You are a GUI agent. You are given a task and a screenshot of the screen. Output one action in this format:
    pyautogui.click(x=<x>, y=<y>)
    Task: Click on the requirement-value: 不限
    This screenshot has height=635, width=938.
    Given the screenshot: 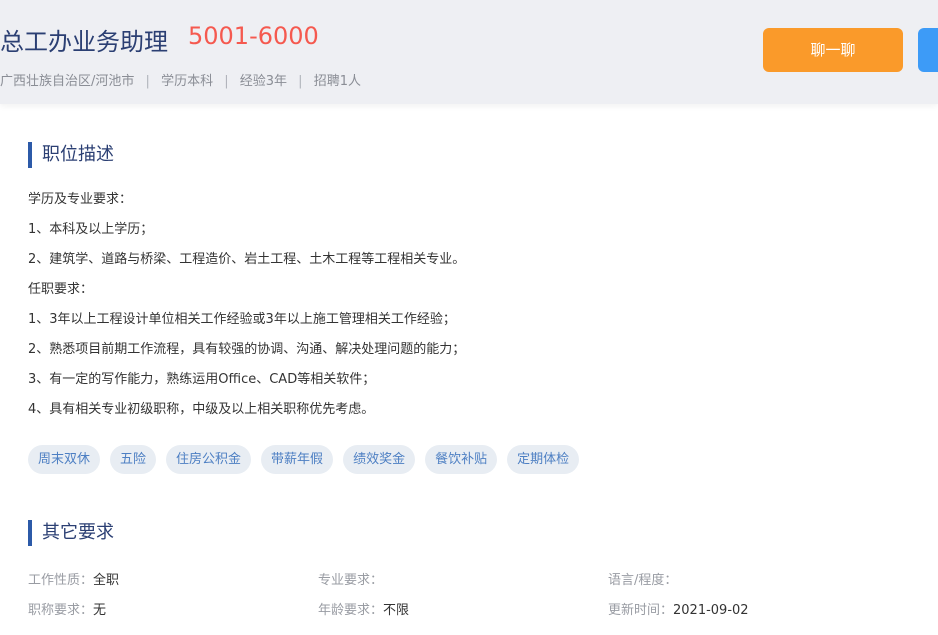 What is the action you would take?
    pyautogui.click(x=396, y=610)
    